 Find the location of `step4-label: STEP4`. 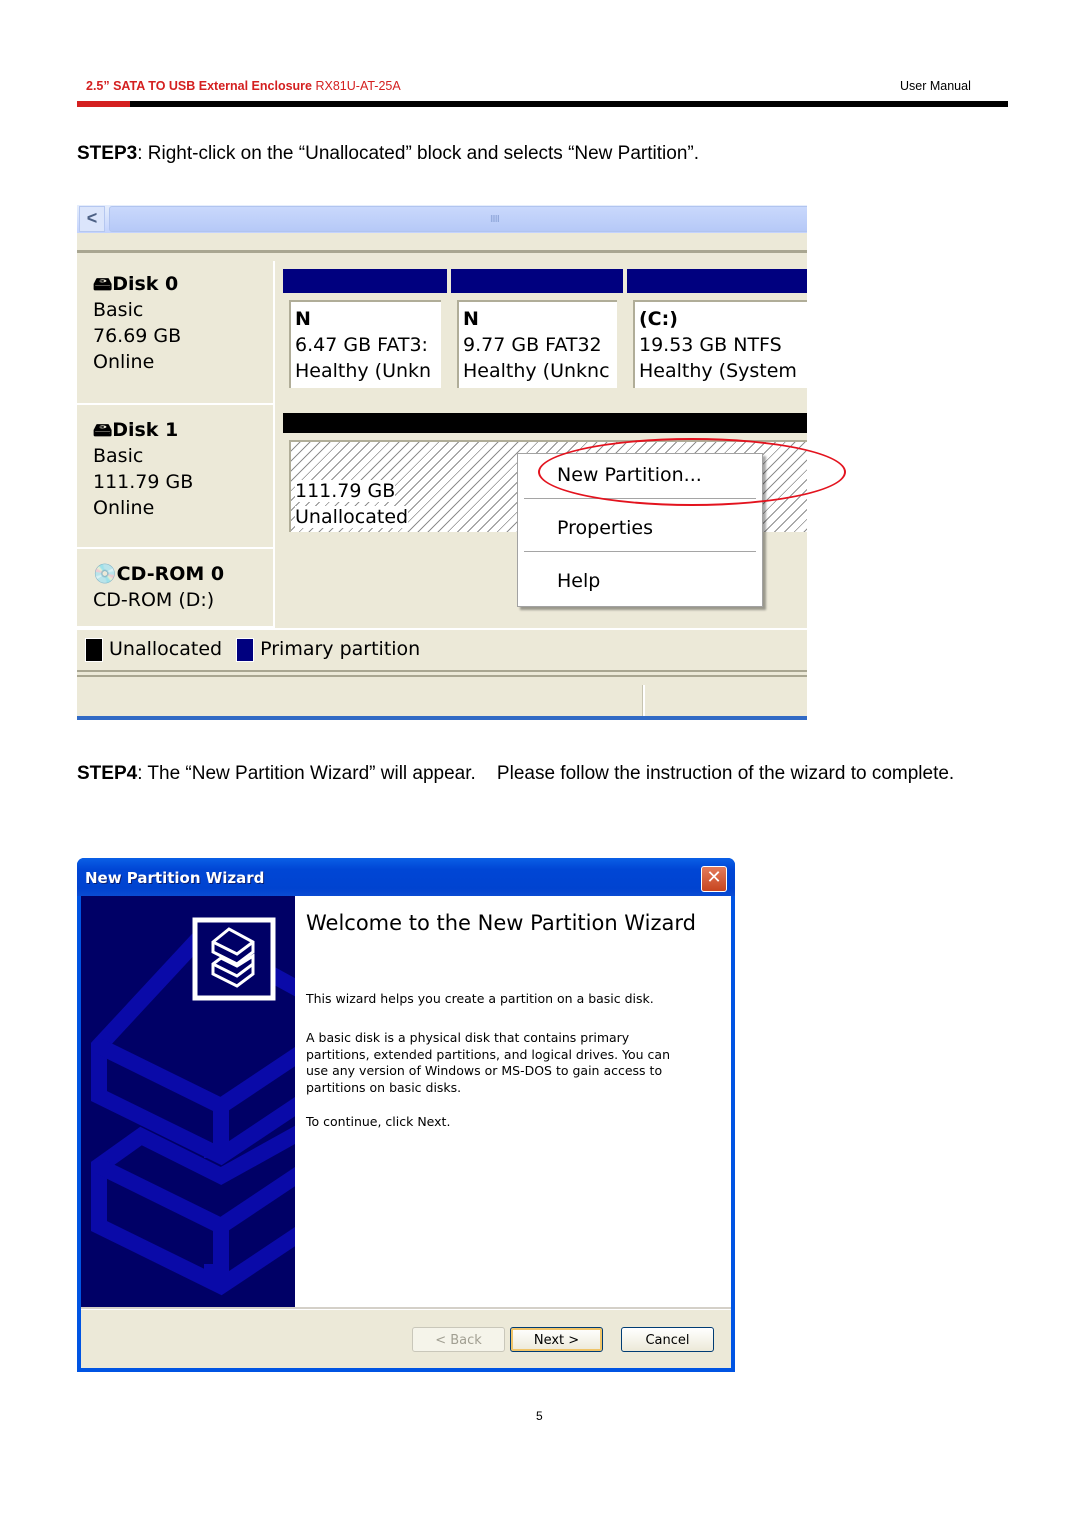

step4-label: STEP4 is located at coordinates (107, 773).